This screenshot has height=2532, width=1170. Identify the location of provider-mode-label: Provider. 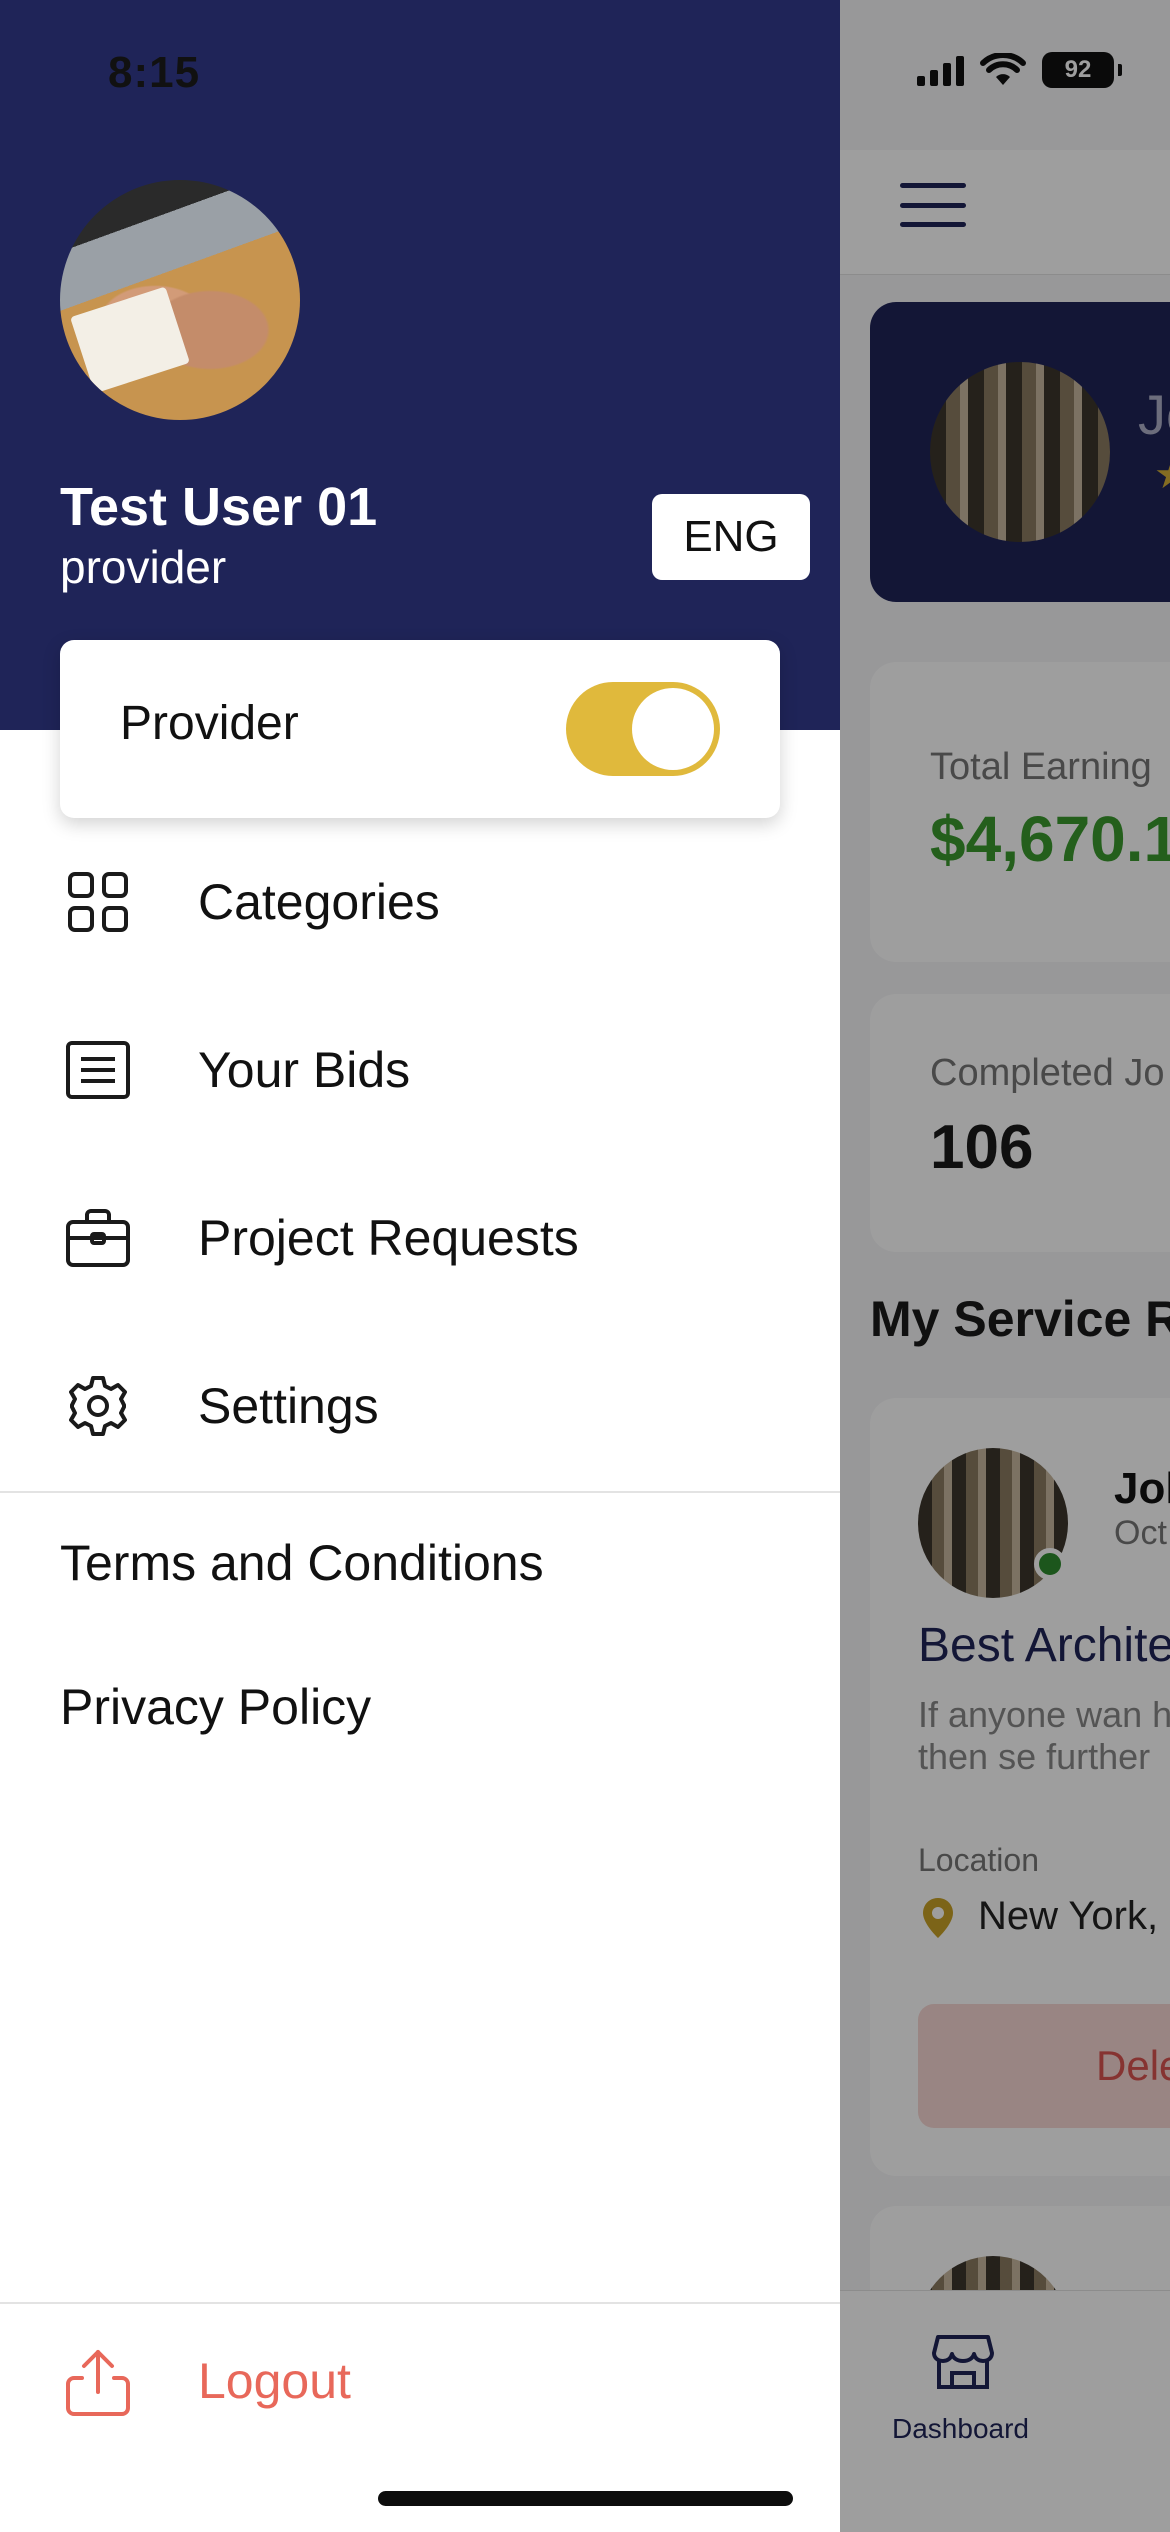
(209, 723).